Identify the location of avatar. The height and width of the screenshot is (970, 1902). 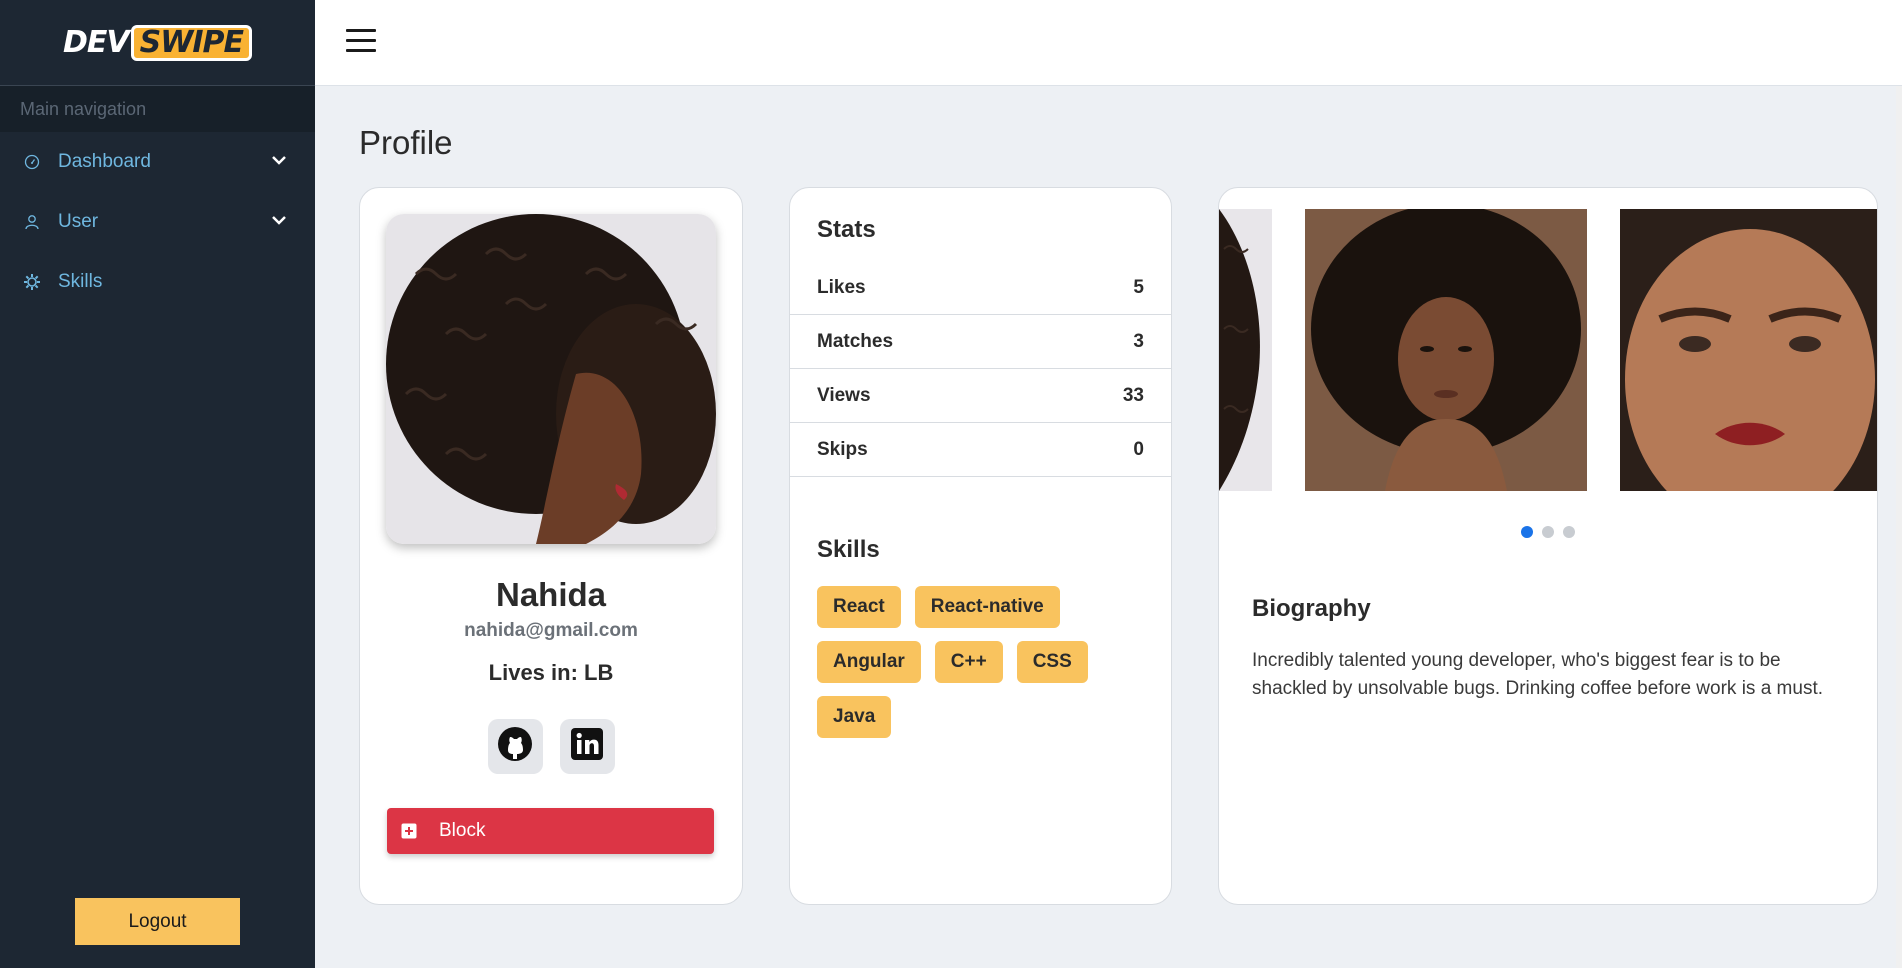
(551, 379).